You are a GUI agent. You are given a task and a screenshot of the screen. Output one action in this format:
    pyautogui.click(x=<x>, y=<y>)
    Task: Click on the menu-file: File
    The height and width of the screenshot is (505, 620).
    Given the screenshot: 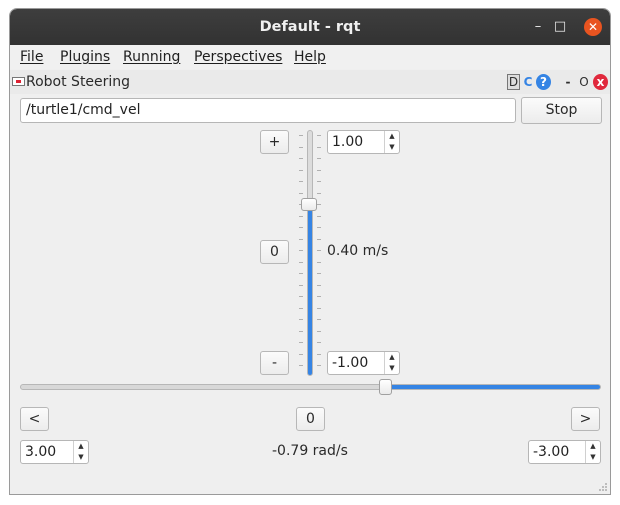 What is the action you would take?
    pyautogui.click(x=31, y=57)
    